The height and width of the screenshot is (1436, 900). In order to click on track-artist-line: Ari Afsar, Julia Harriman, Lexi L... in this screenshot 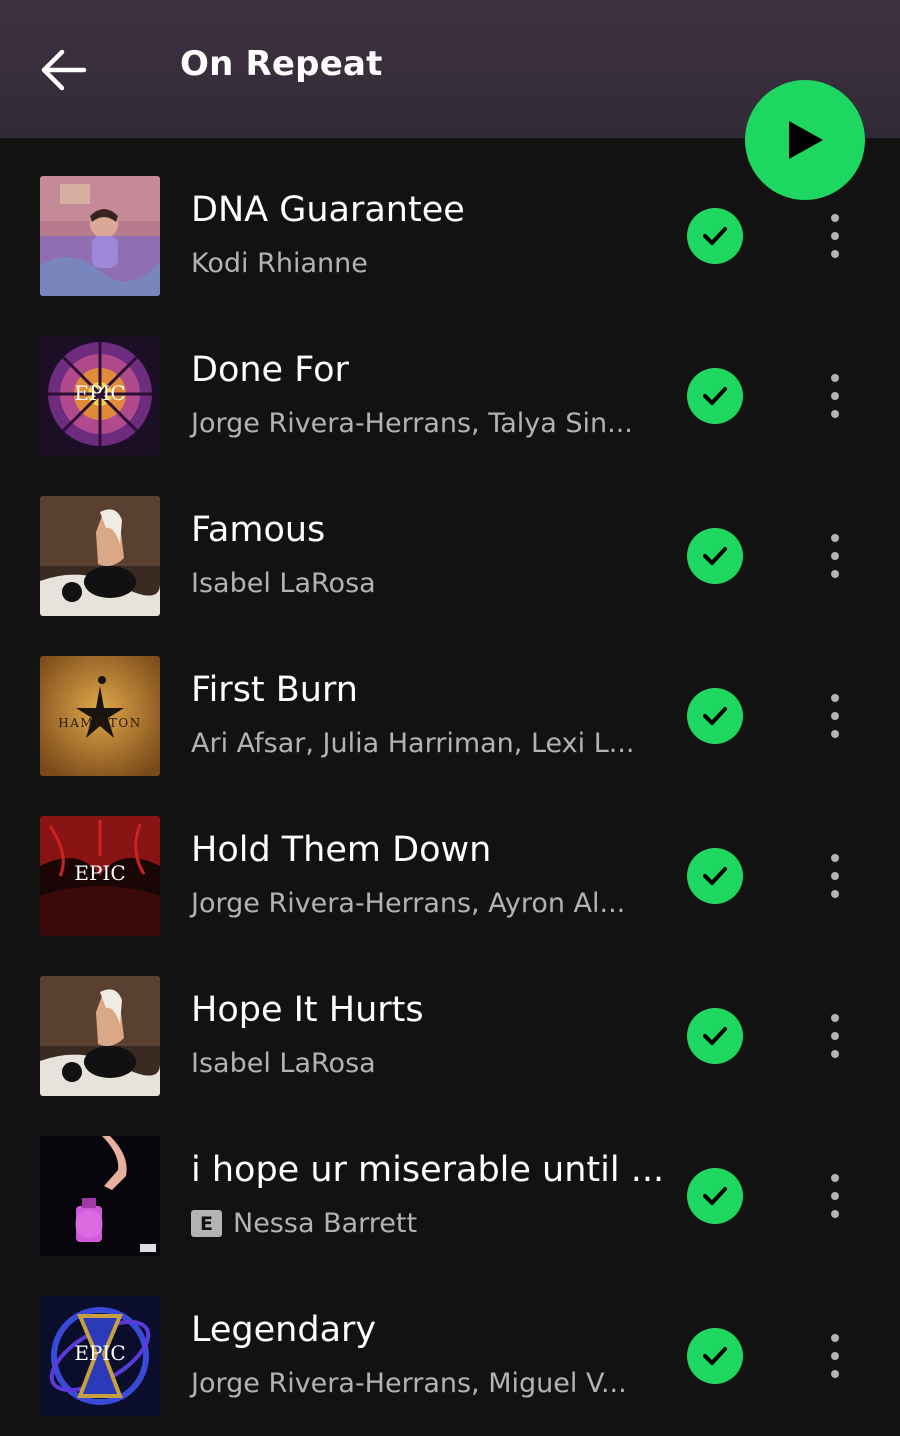, I will do `click(413, 743)`.